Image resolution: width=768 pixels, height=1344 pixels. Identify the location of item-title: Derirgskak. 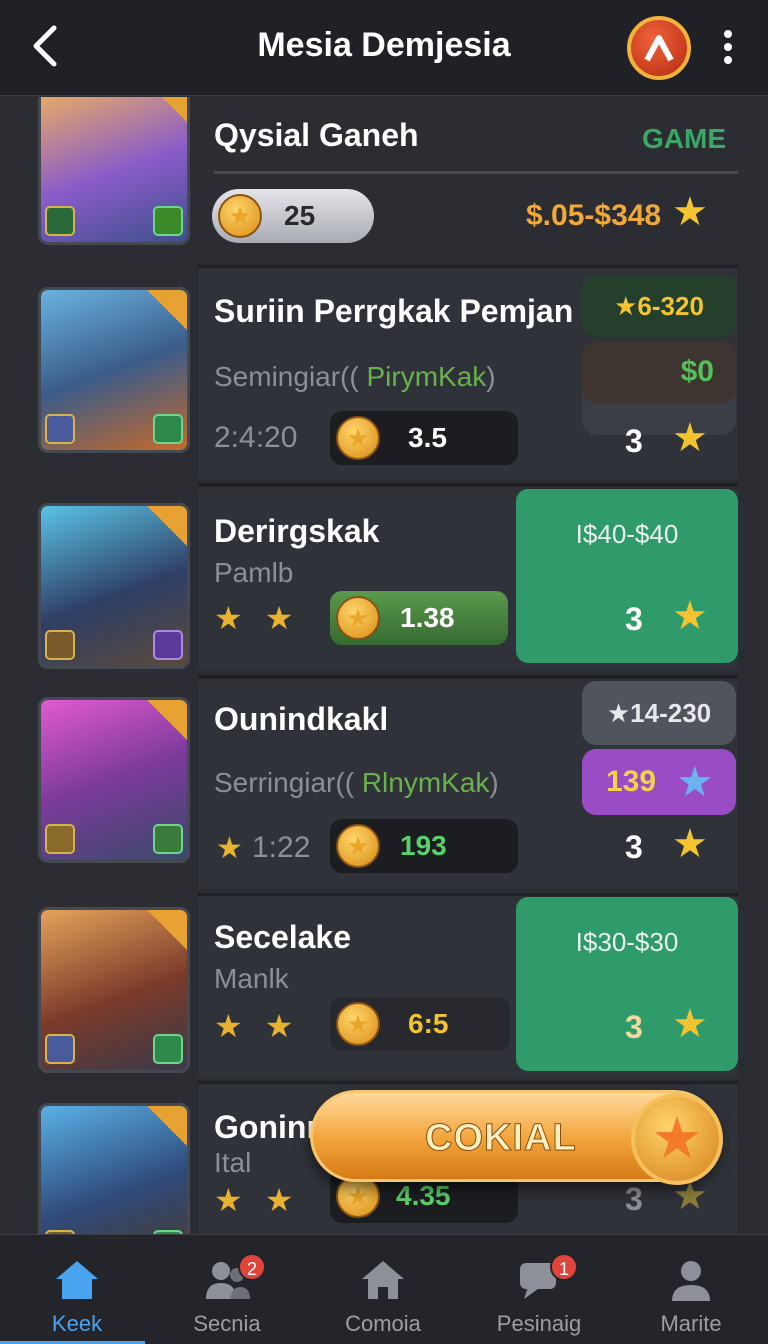
(297, 531).